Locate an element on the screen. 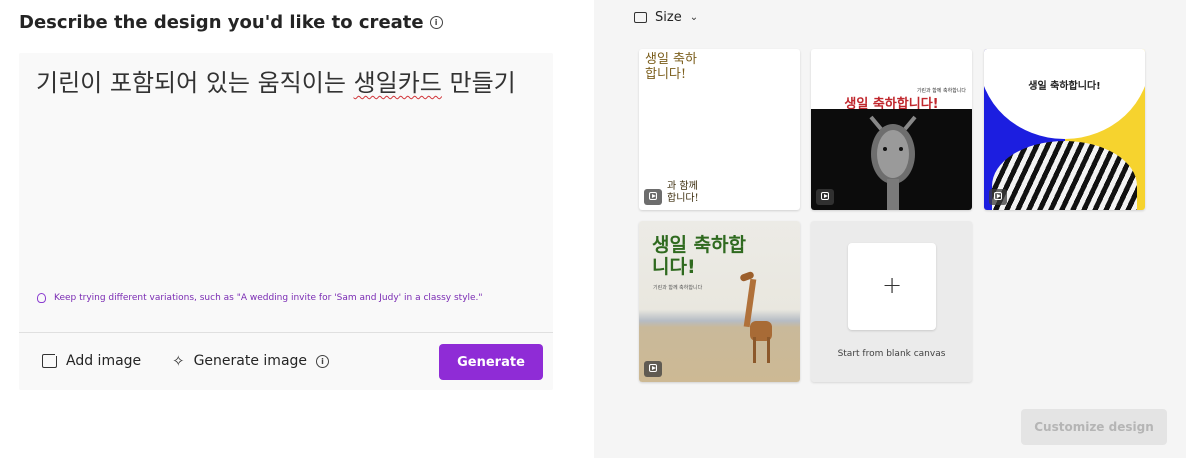 The width and height of the screenshot is (1186, 458). prompt-text-end: 만들기 is located at coordinates (478, 83).